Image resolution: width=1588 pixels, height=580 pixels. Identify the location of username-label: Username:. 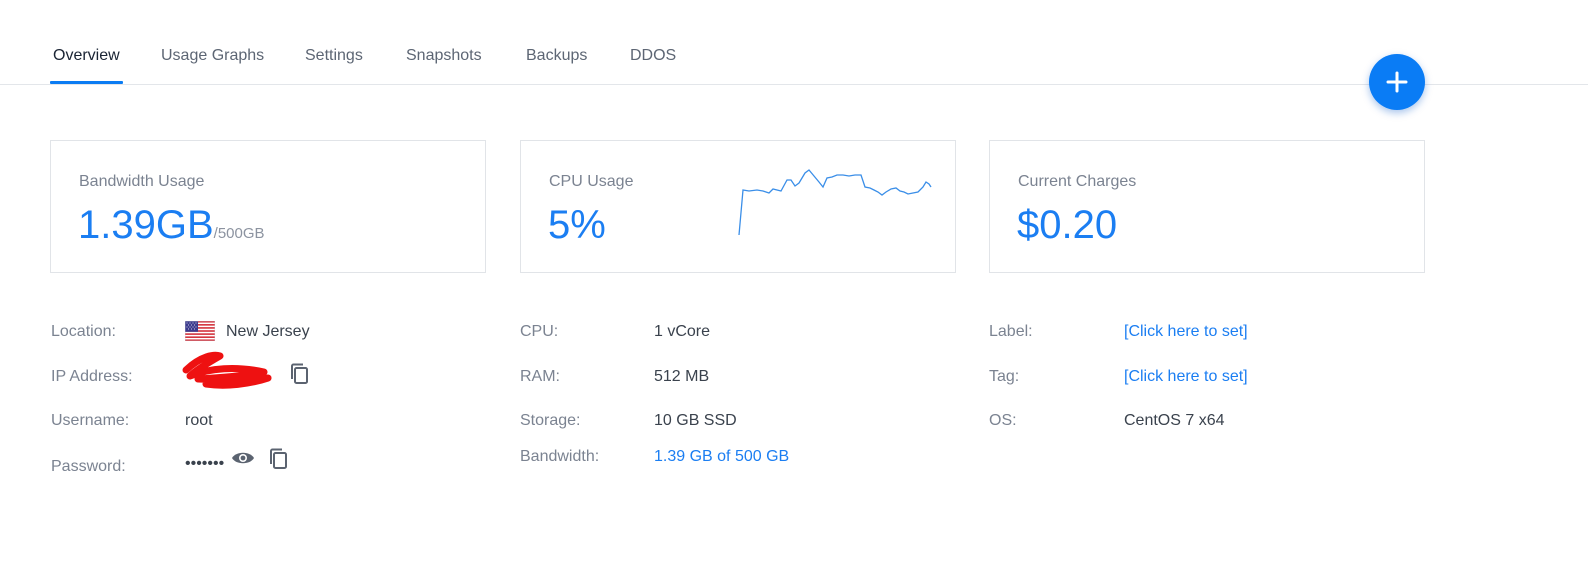
(90, 420).